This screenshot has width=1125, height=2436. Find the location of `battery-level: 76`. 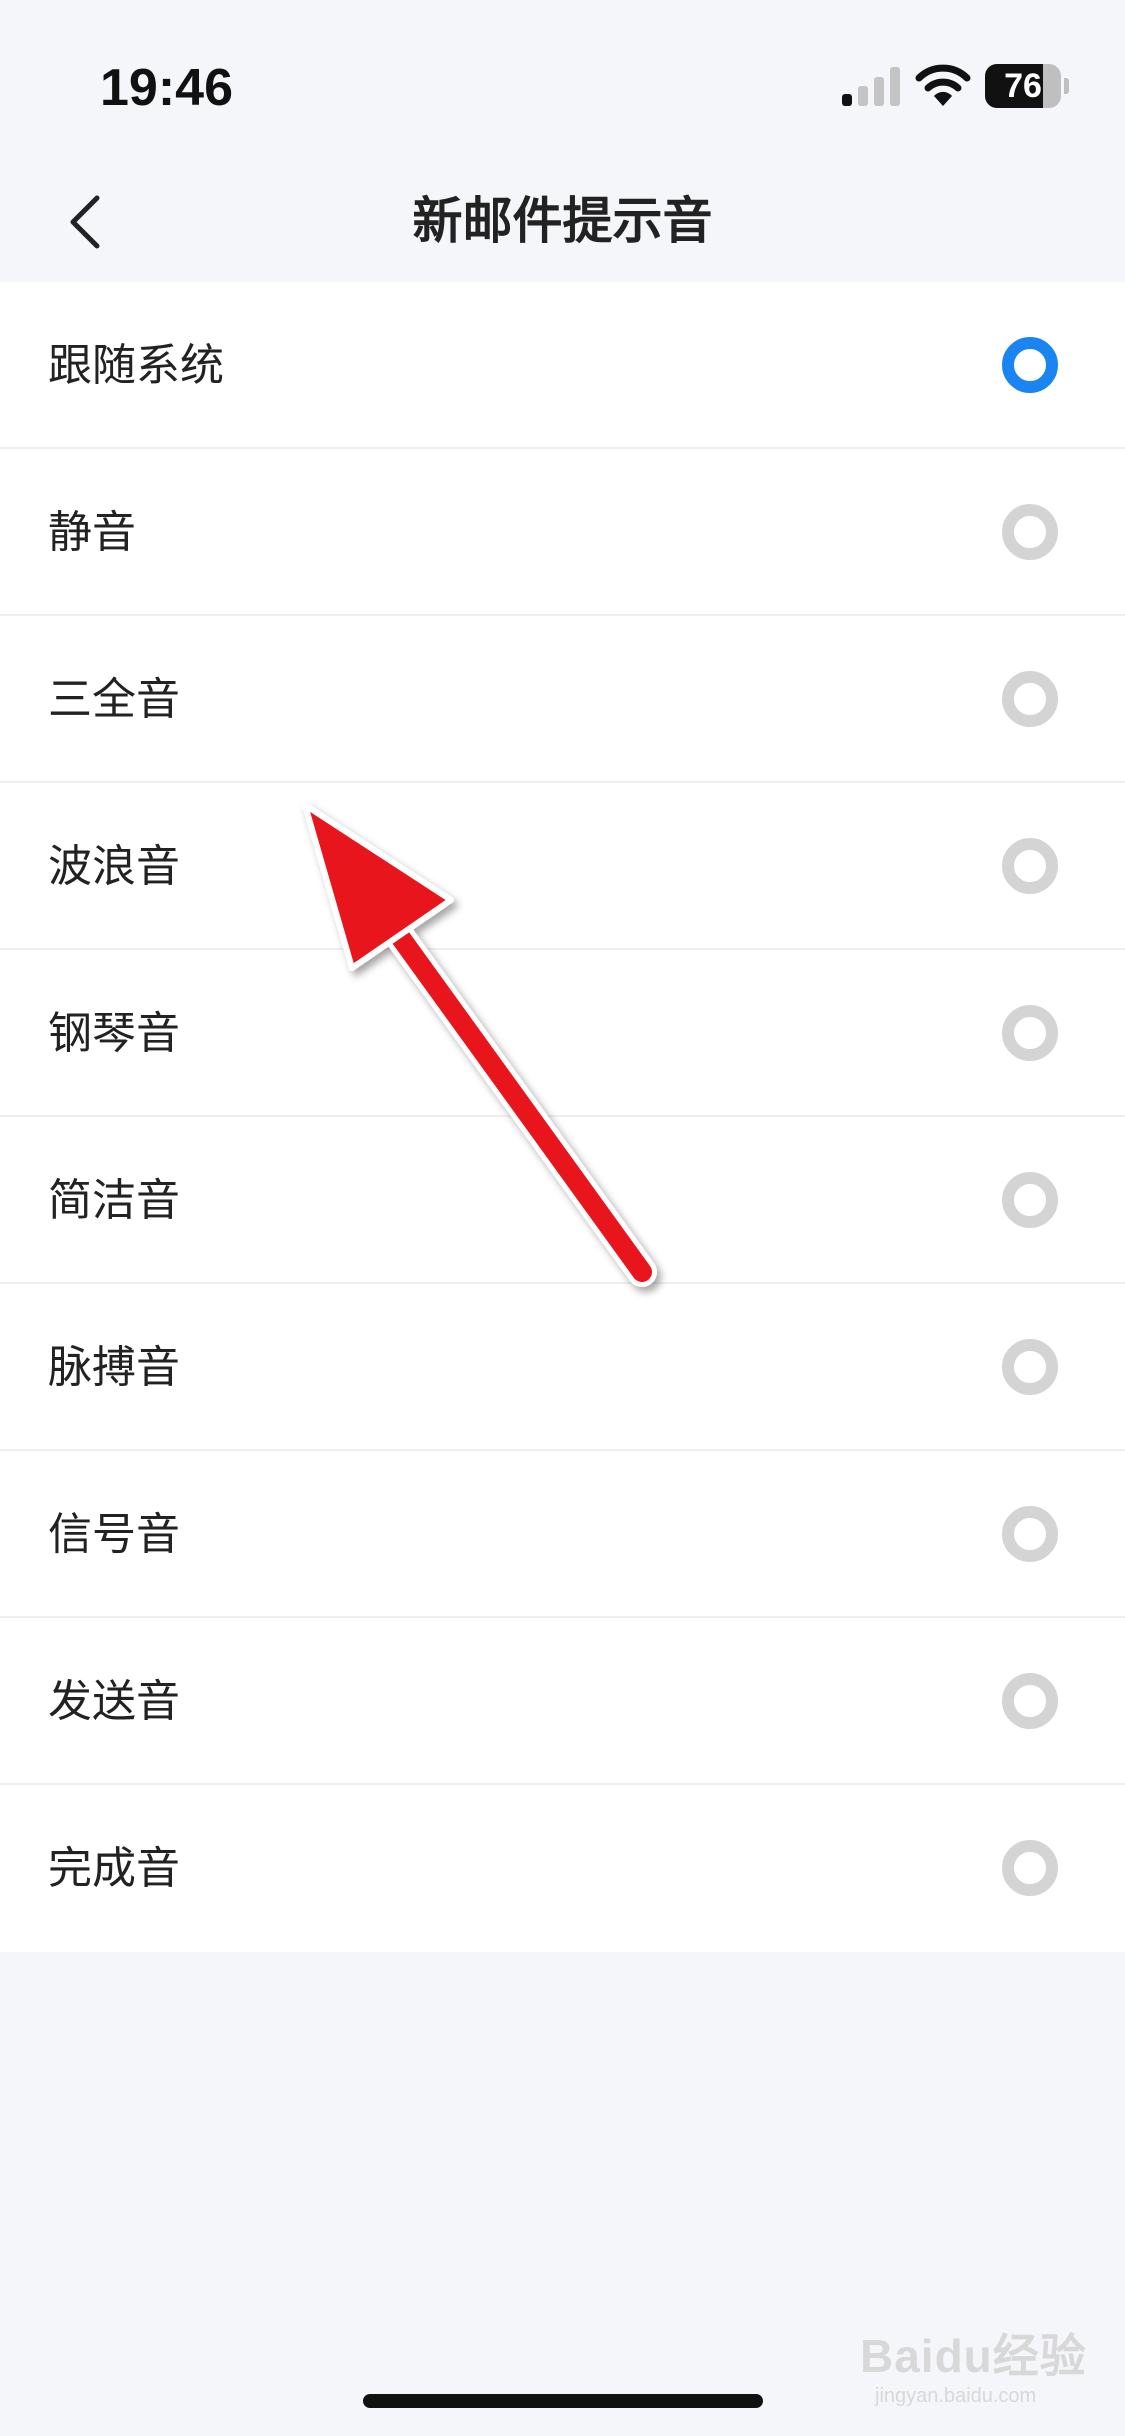

battery-level: 76 is located at coordinates (1023, 86).